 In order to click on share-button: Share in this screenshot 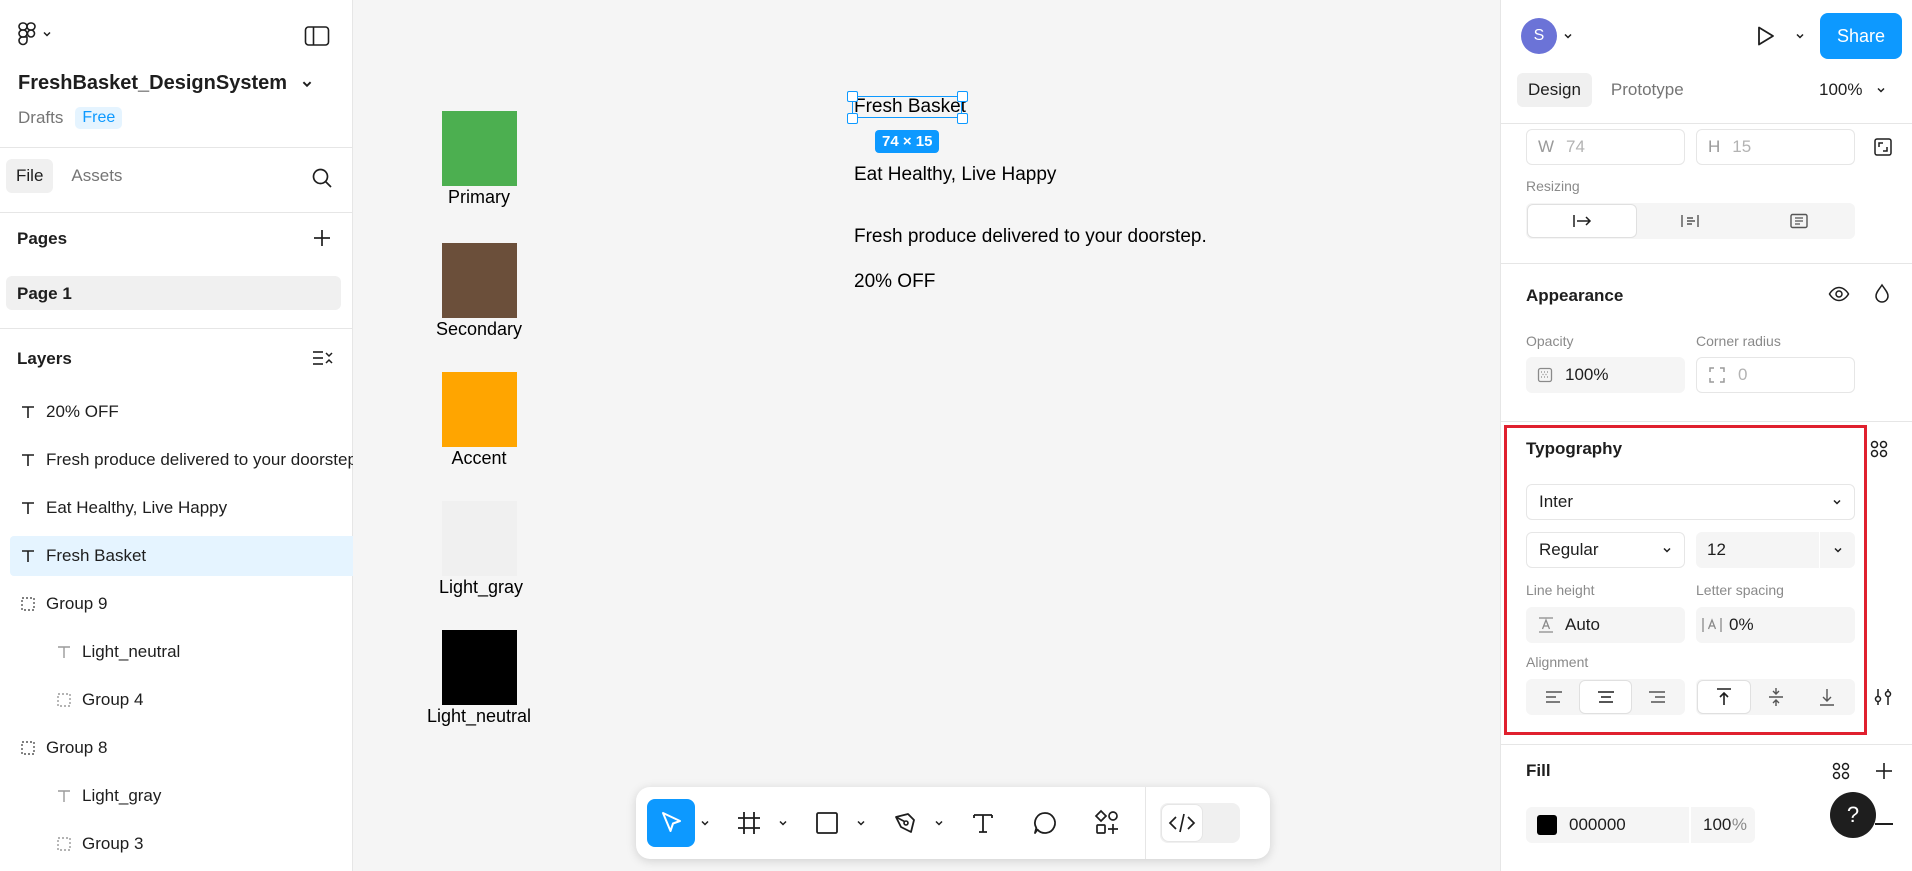, I will do `click(1861, 36)`.